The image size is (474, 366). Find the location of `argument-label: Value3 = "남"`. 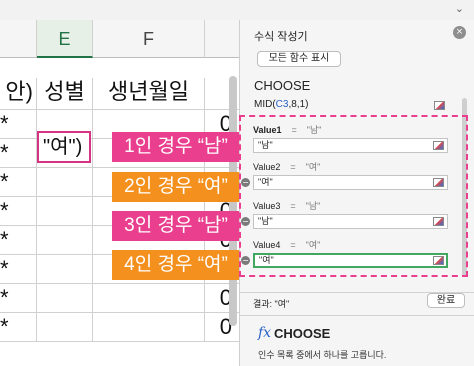

argument-label: Value3 = "남" is located at coordinates (286, 205).